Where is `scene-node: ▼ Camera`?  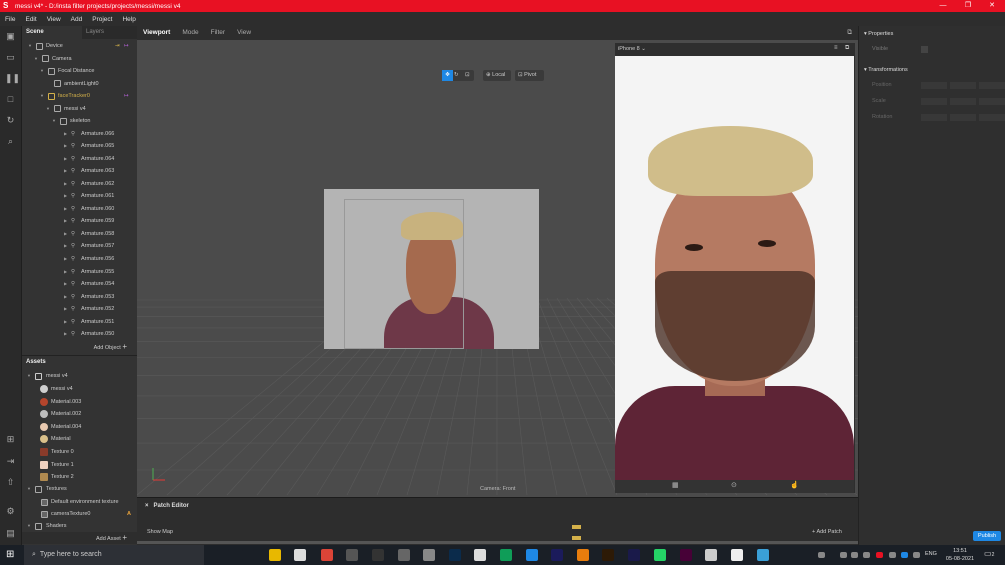
scene-node: ▼ Camera is located at coordinates (79, 59).